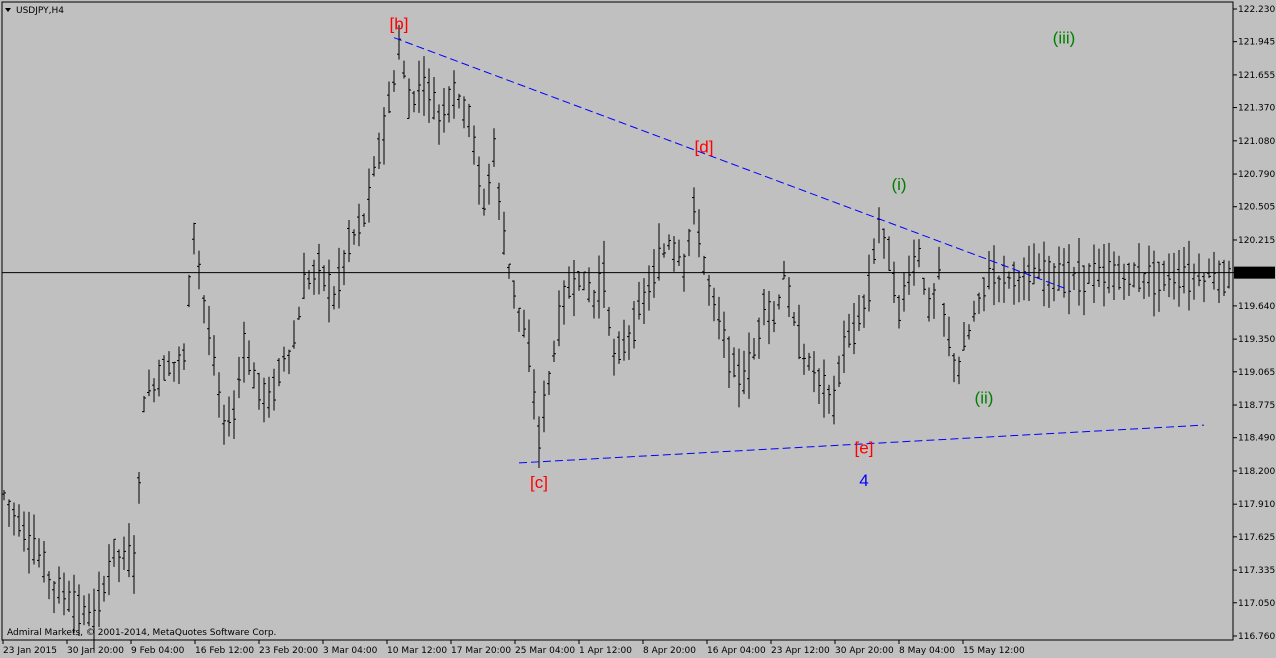 The width and height of the screenshot is (1276, 658). Describe the element at coordinates (669, 651) in the screenshot. I see `x-tick-label: 8 Apr 20:00` at that location.